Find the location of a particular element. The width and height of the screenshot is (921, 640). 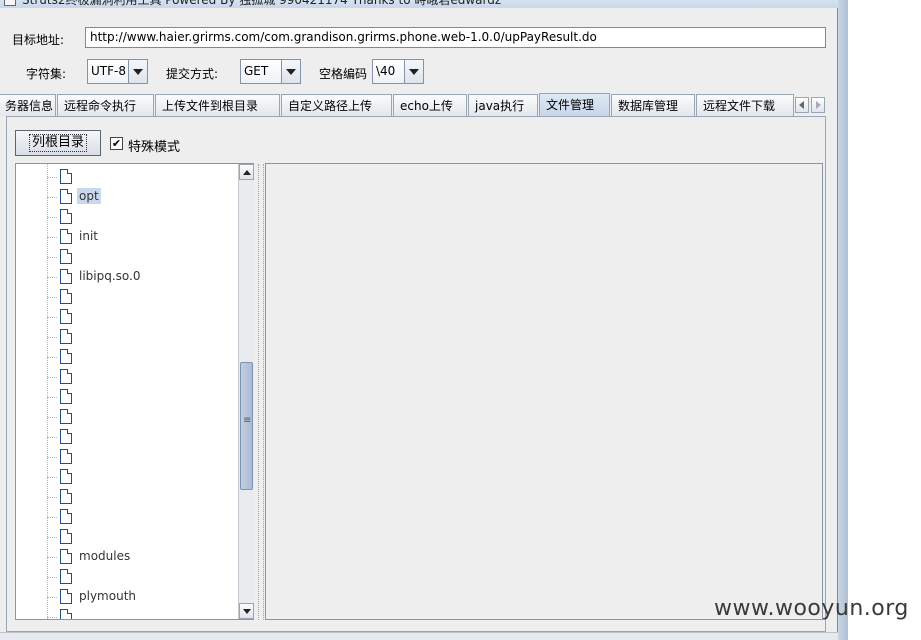

tree-item: libipq.so.0 is located at coordinates (127, 277).